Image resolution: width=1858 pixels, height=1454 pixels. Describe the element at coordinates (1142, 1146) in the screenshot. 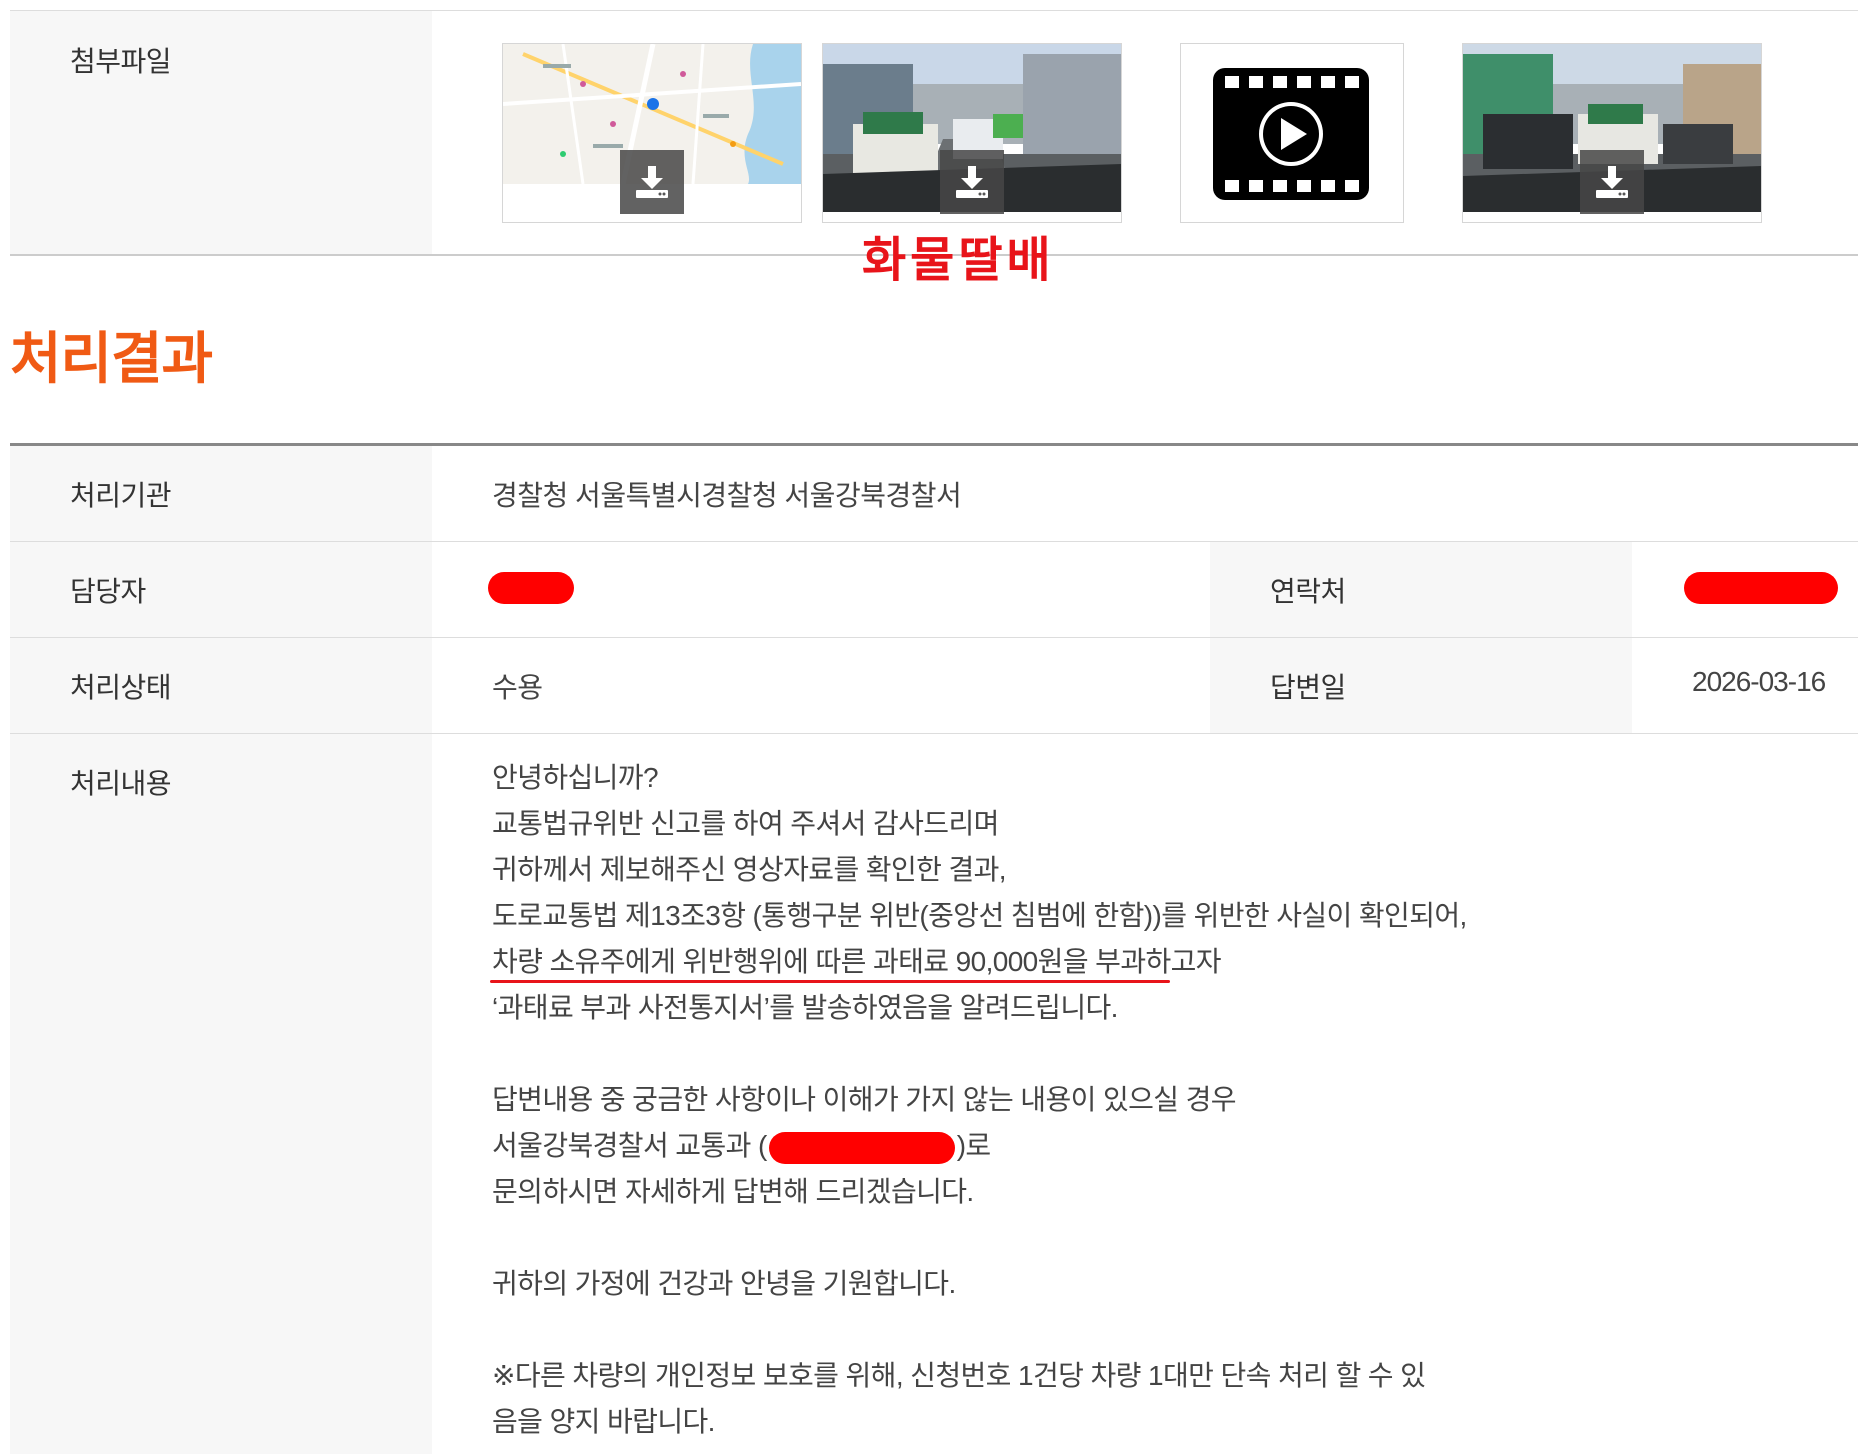

I see `content-line-contact: 서울강북경찰서 교통과 ( )로` at that location.